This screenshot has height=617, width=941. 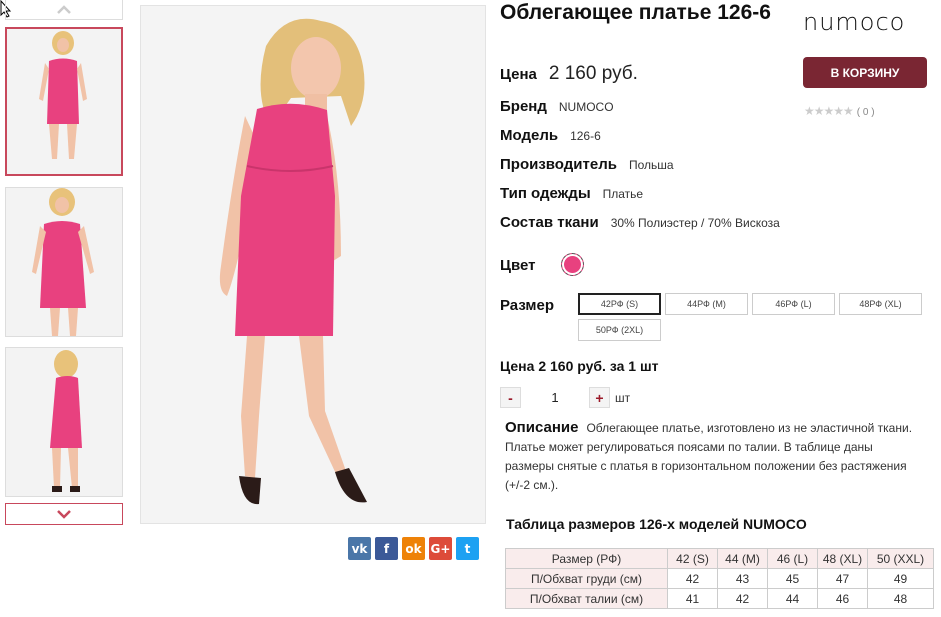 I want to click on color-swatch-pink, so click(x=572, y=264).